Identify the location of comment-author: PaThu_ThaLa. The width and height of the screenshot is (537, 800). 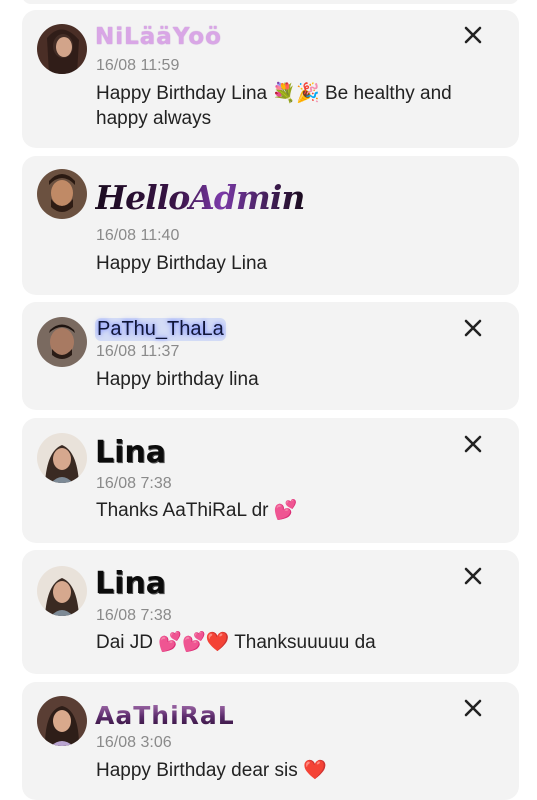
(160, 329).